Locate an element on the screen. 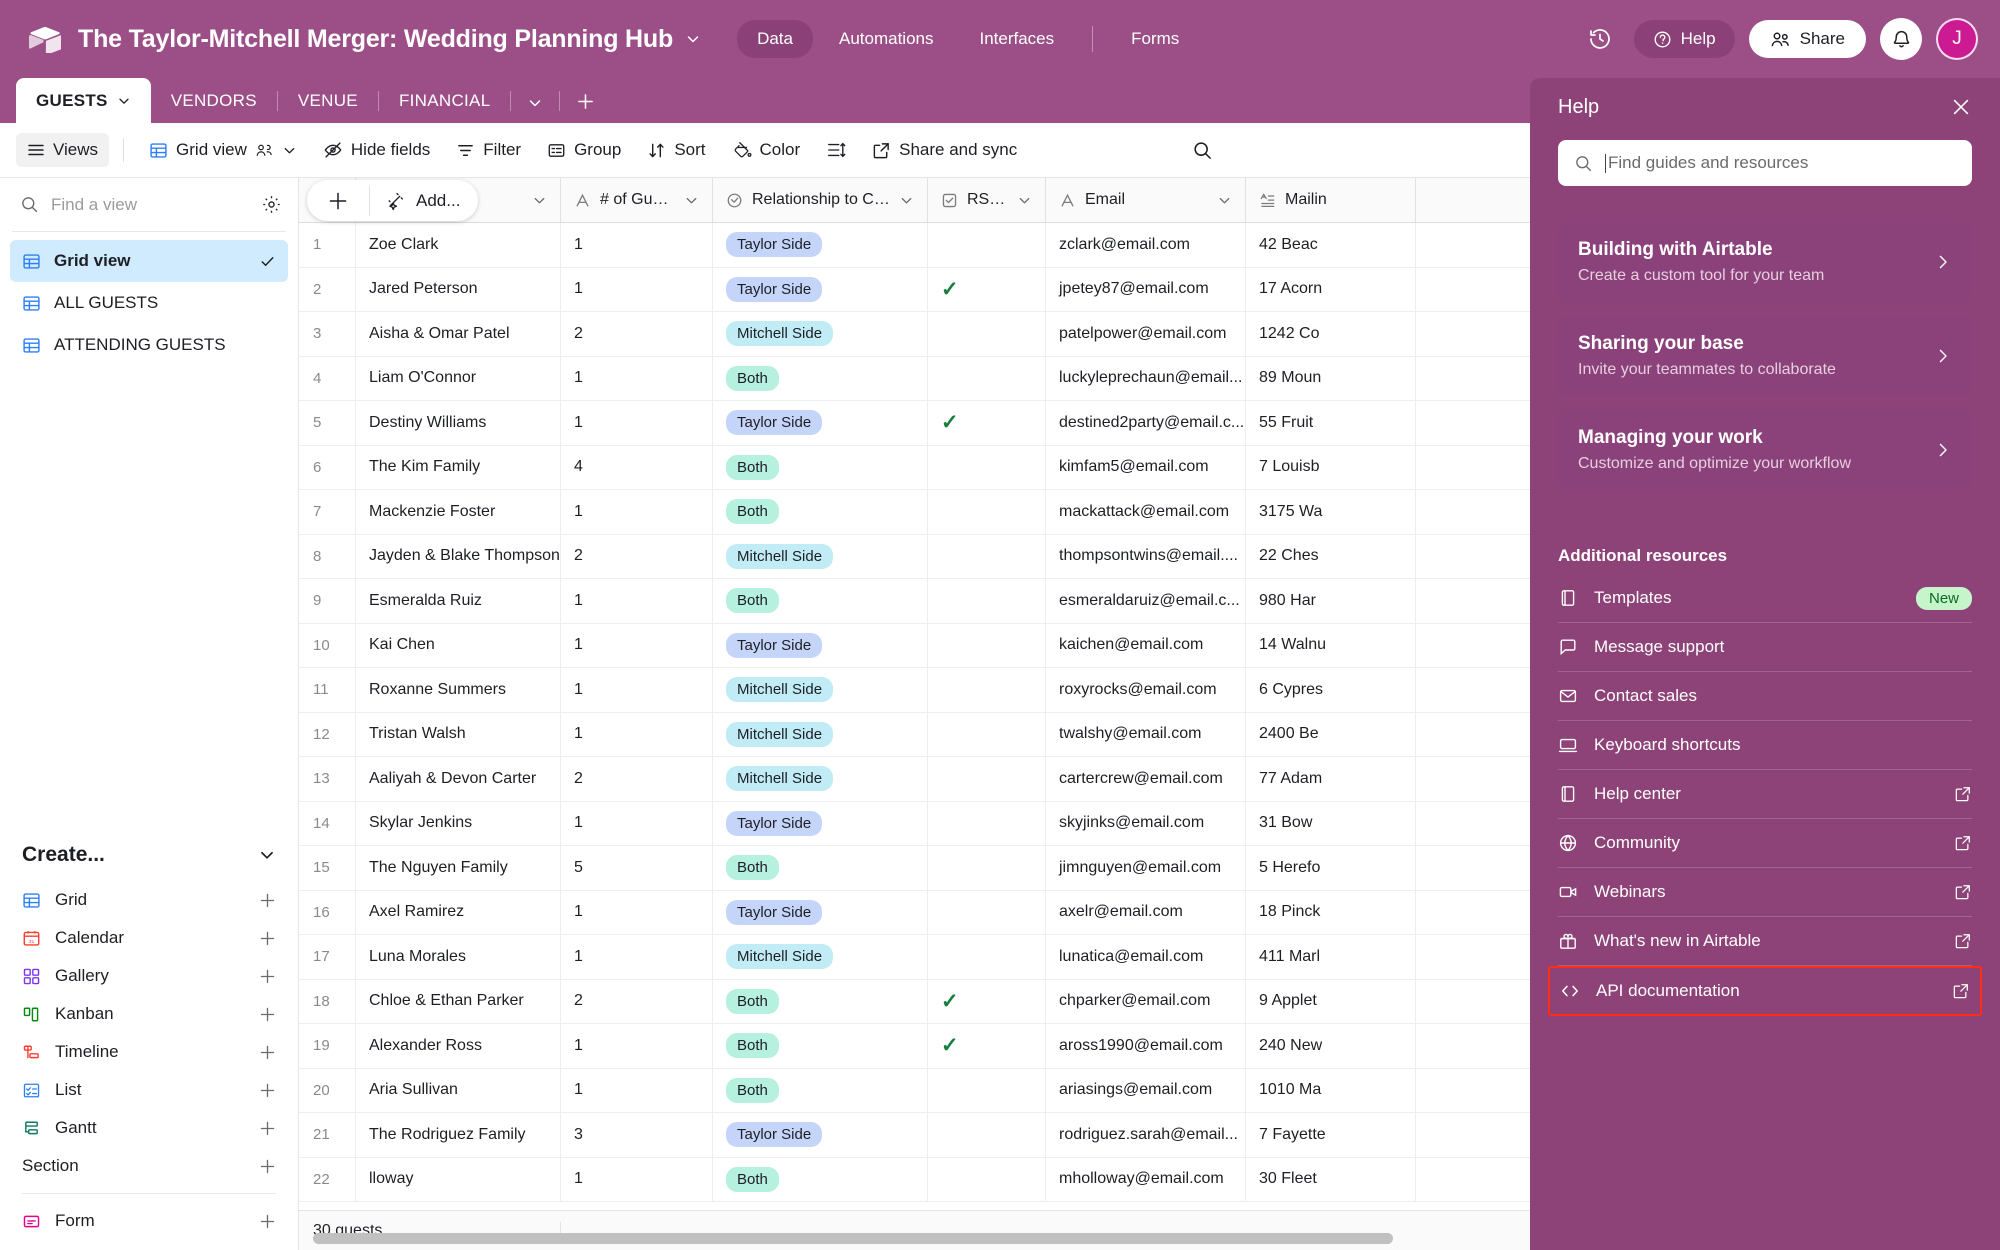 This screenshot has width=2000, height=1250. cell-guests: Aisha & Omar Patel is located at coordinates (458, 334).